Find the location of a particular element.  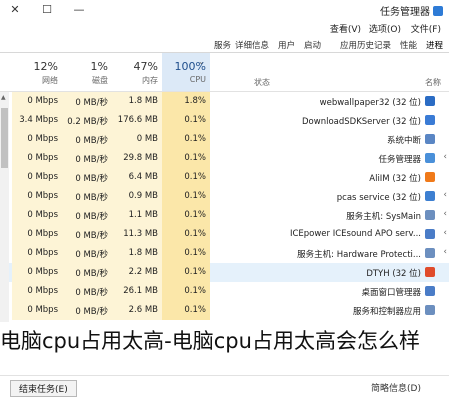

menu-file: 文件(F) is located at coordinates (426, 28).